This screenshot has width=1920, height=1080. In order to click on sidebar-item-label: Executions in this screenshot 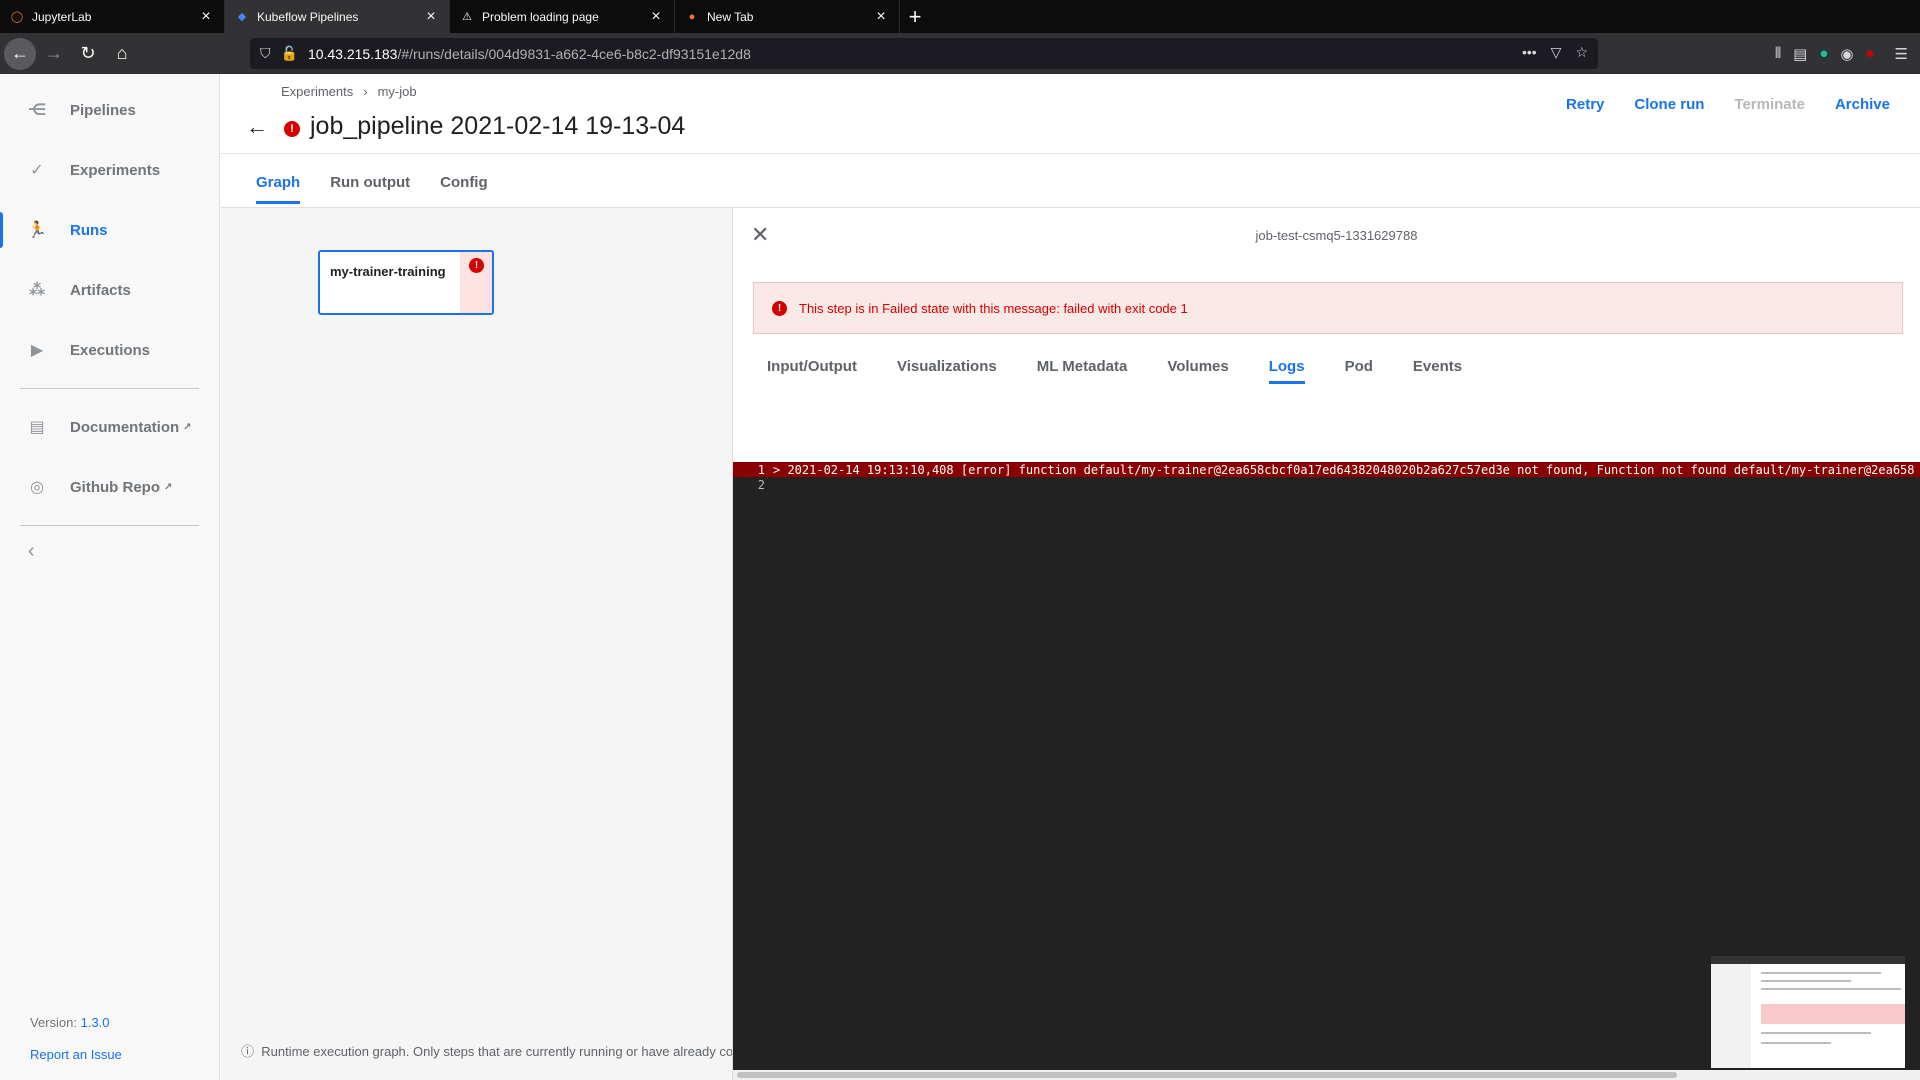, I will do `click(110, 350)`.